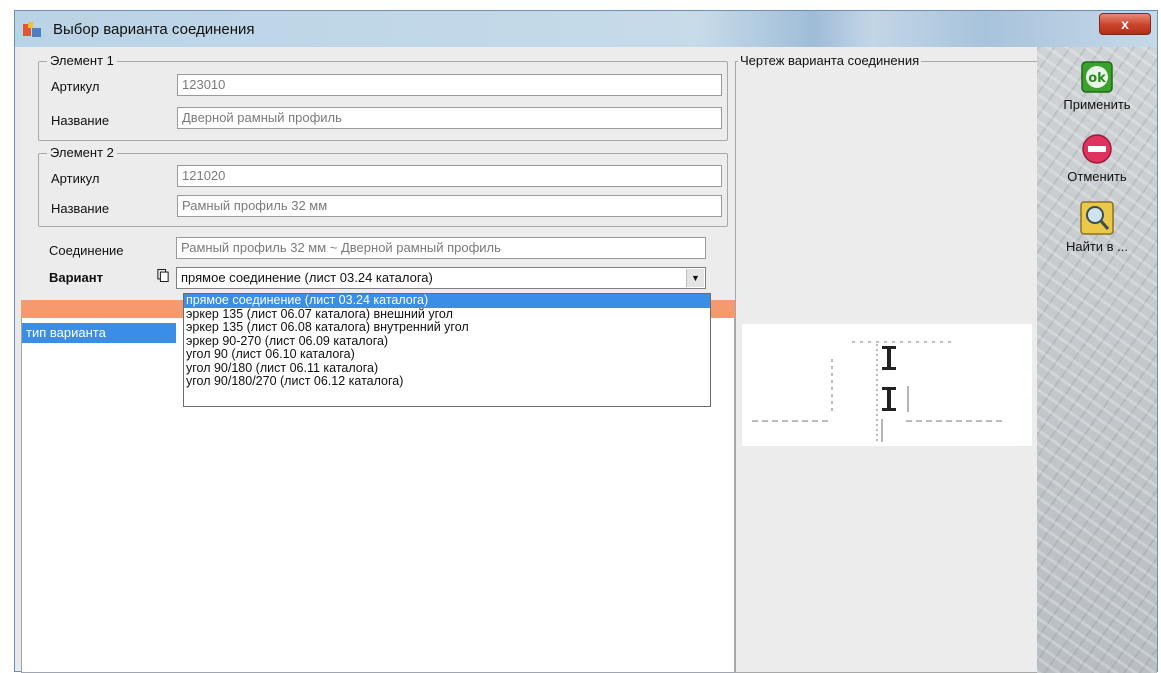 This screenshot has width=1161, height=673. What do you see at coordinates (449, 206) in the screenshot?
I see `element2-name-field: Рамный профиль 32 мм` at bounding box center [449, 206].